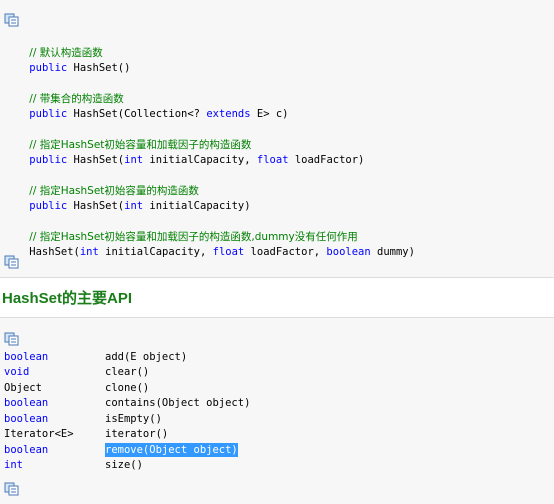  I want to click on return-type: void, so click(17, 372).